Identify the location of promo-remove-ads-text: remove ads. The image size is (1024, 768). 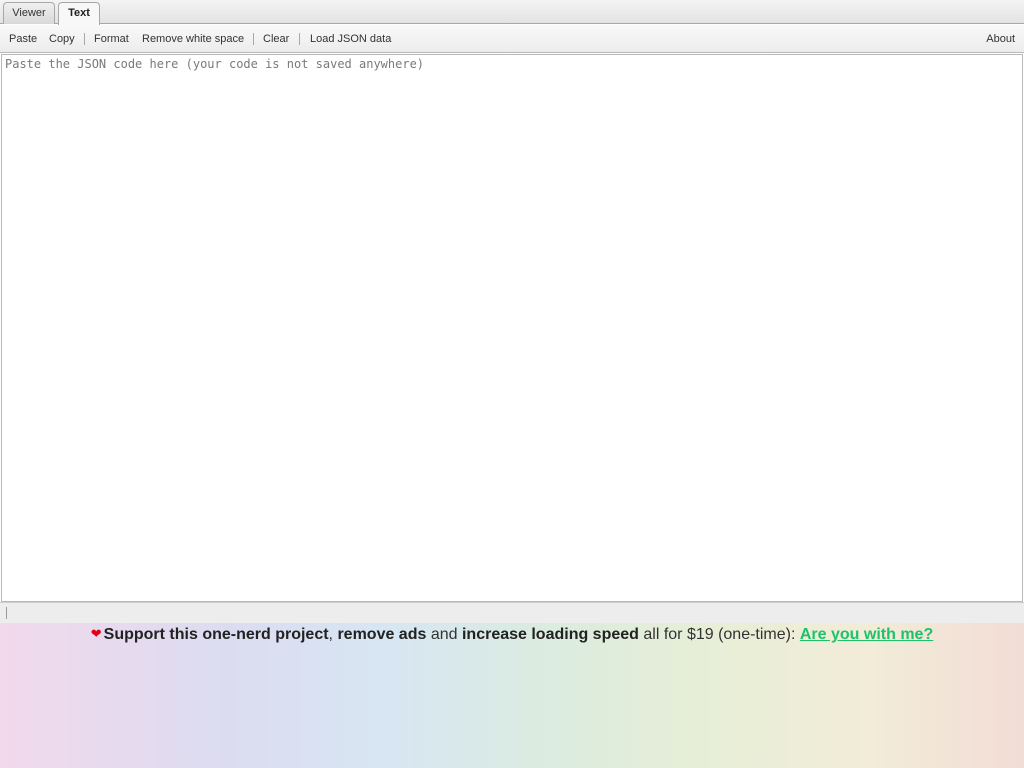
(382, 634).